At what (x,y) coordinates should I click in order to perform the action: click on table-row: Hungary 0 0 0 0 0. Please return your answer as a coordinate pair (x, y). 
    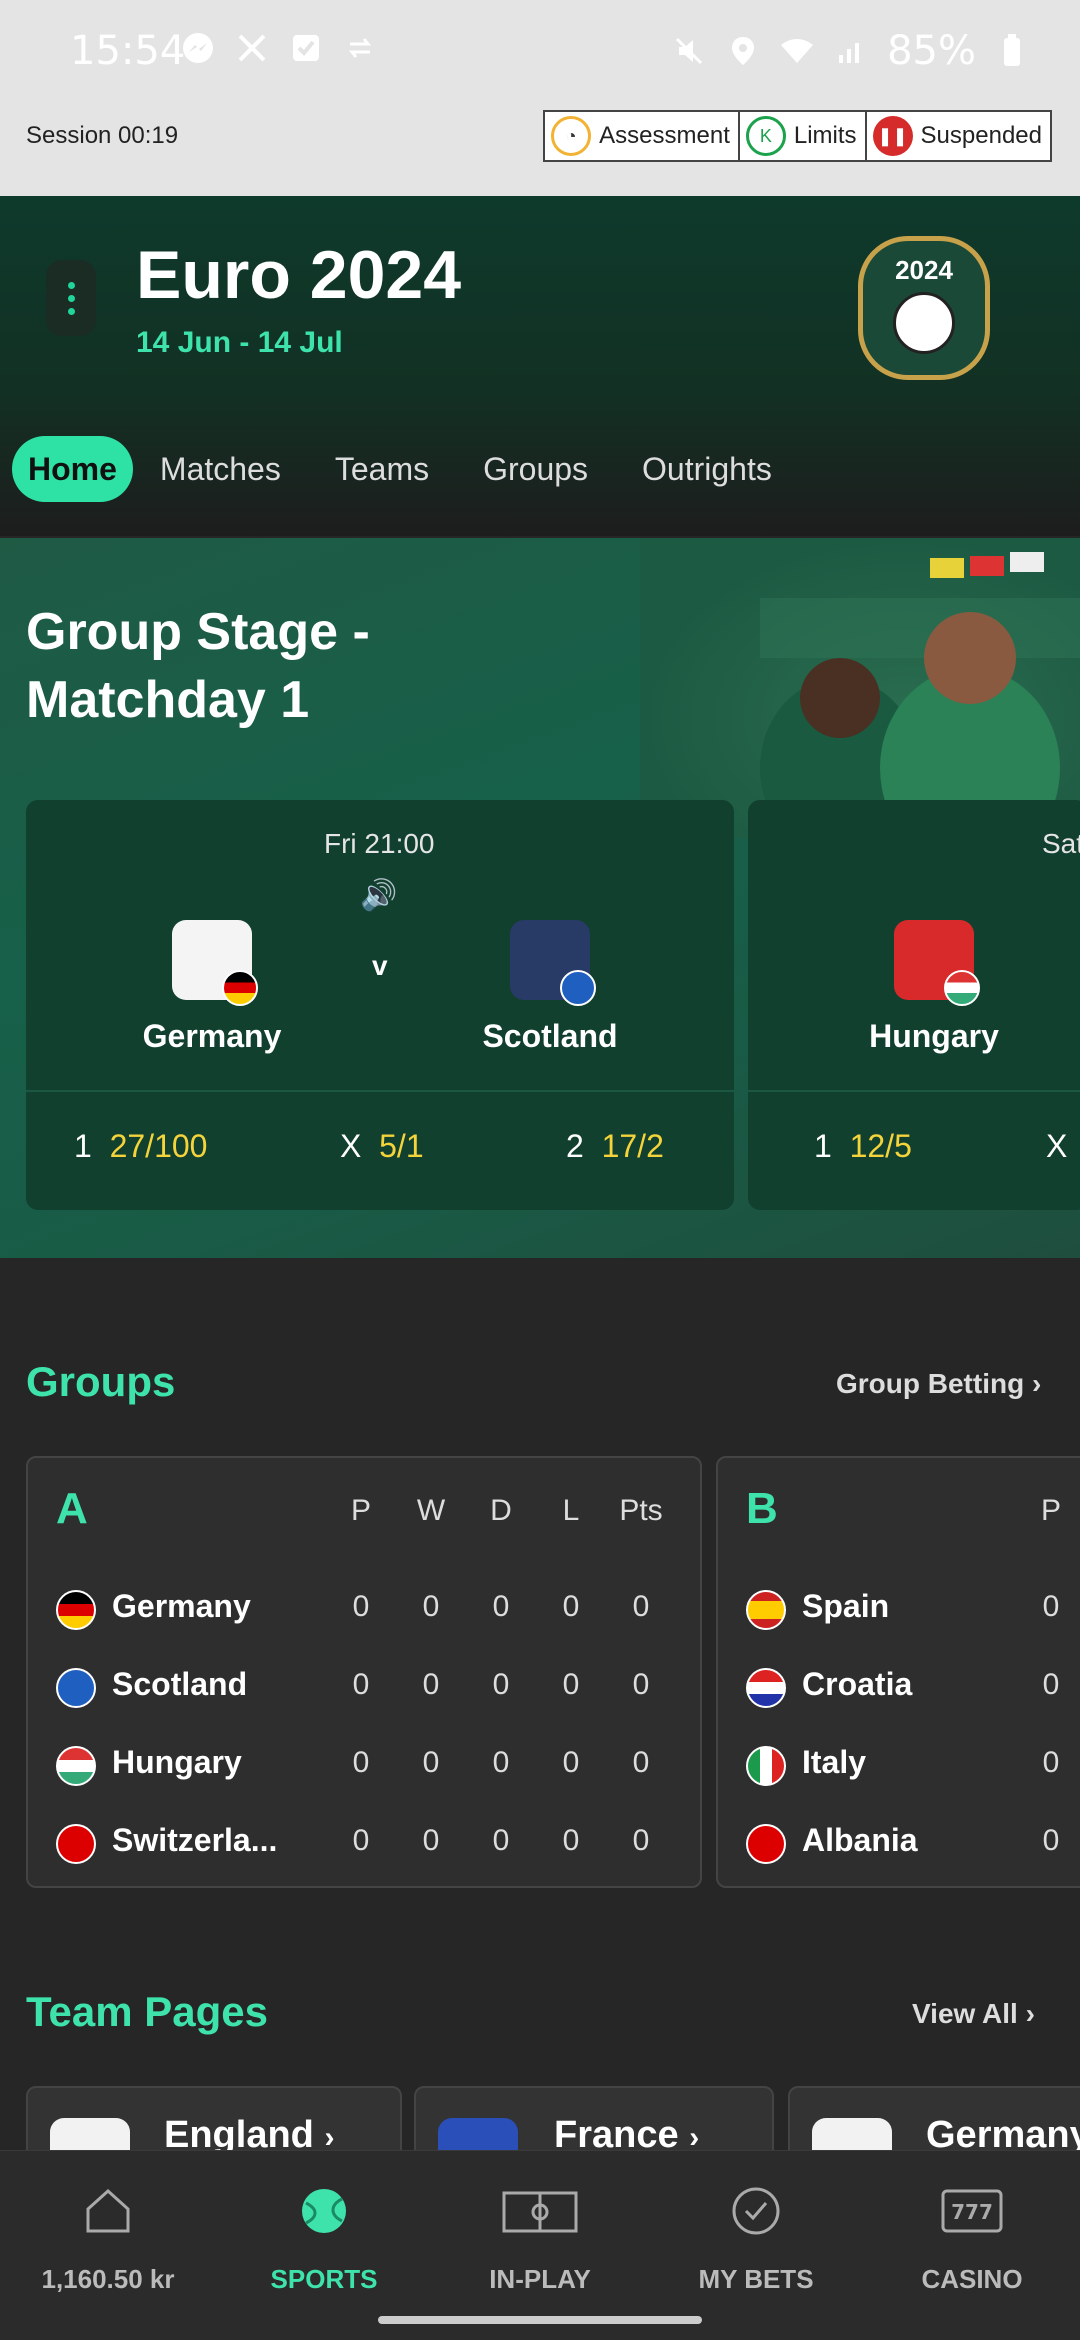
    Looking at the image, I should click on (364, 1765).